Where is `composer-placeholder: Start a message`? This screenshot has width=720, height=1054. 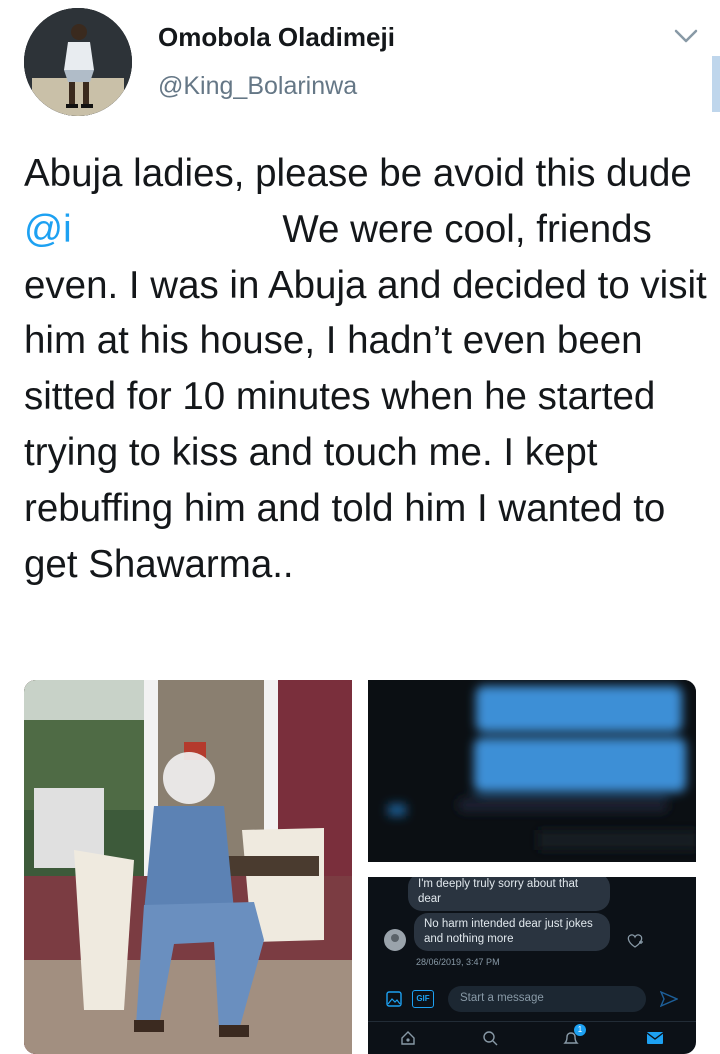
composer-placeholder: Start a message is located at coordinates (502, 998).